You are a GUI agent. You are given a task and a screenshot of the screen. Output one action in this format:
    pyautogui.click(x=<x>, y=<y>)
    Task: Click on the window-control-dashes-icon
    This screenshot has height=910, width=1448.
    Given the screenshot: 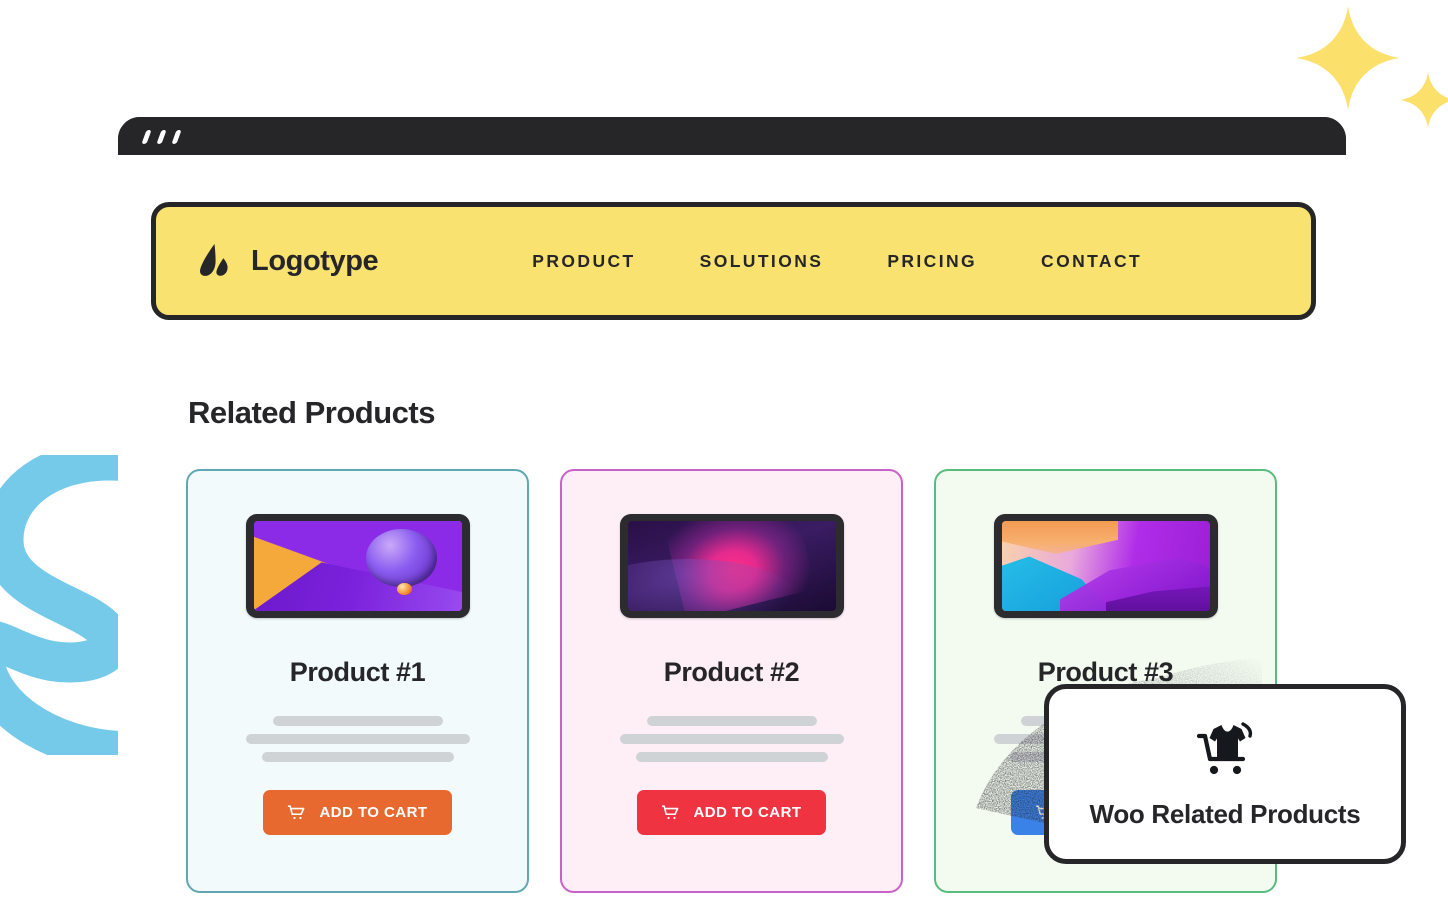 What is the action you would take?
    pyautogui.click(x=161, y=137)
    